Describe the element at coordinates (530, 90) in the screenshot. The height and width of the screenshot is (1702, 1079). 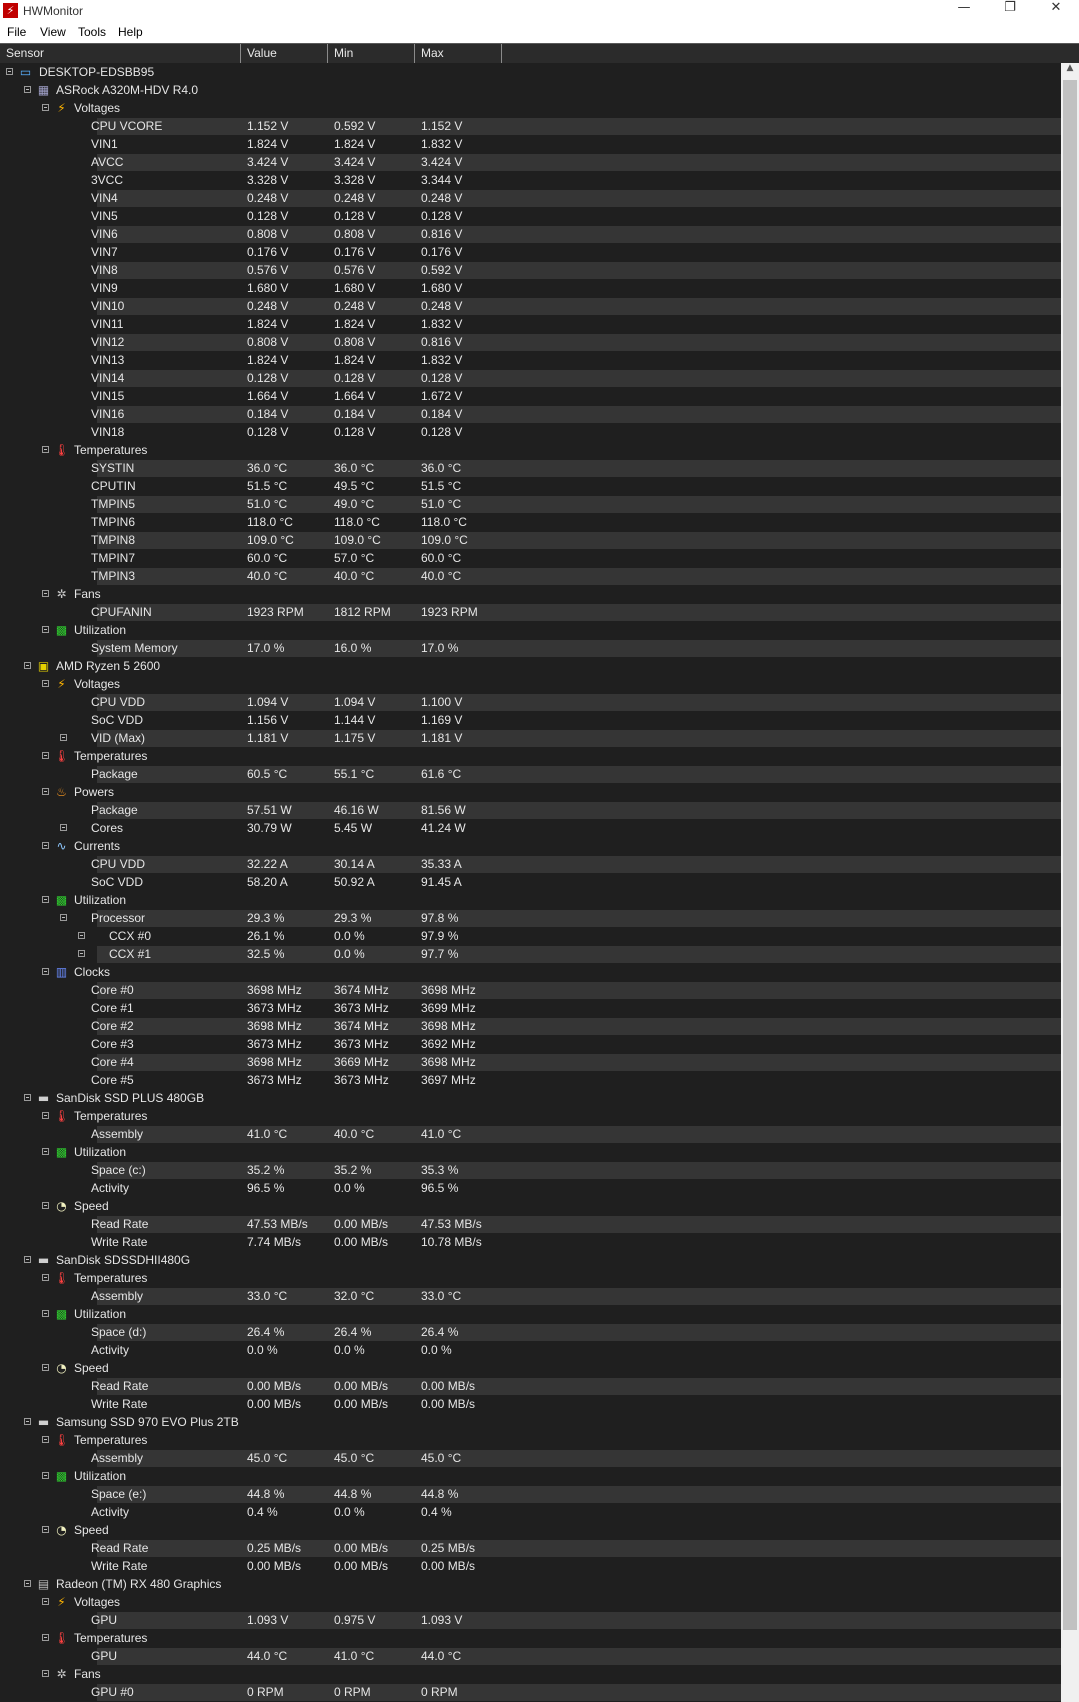
I see `device-row: ▦ ASRock A320M-HDV R4.0` at that location.